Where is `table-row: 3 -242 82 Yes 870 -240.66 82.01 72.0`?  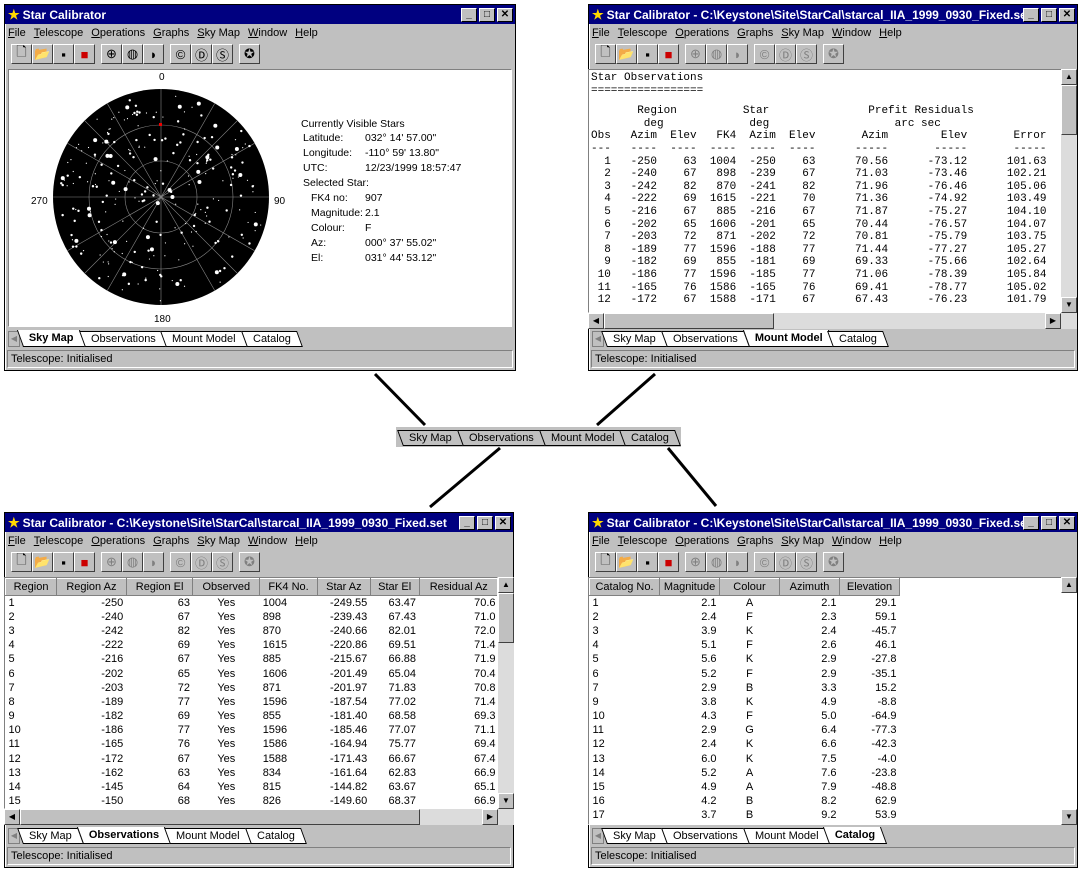 table-row: 3 -242 82 Yes 870 -240.66 82.01 72.0 is located at coordinates (252, 631).